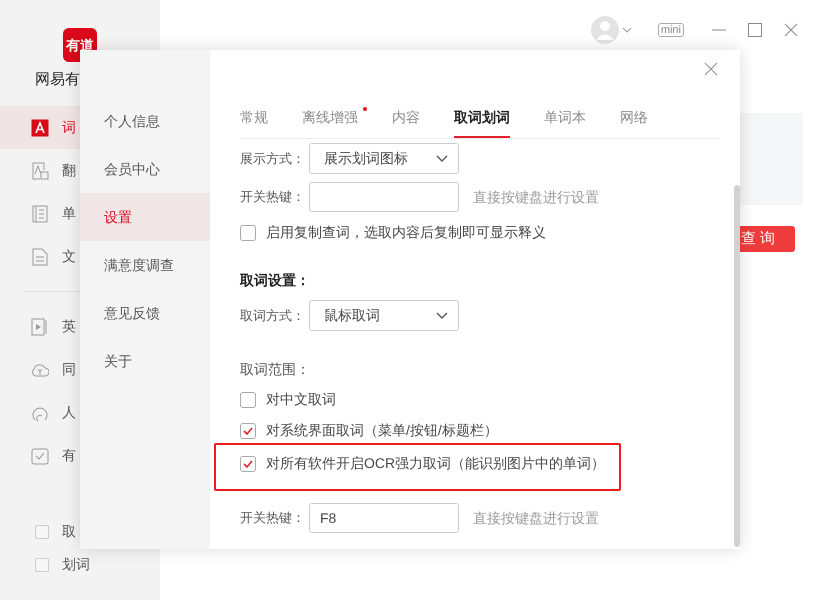 The image size is (820, 600). I want to click on section-heading: 取词设置：, so click(275, 280).